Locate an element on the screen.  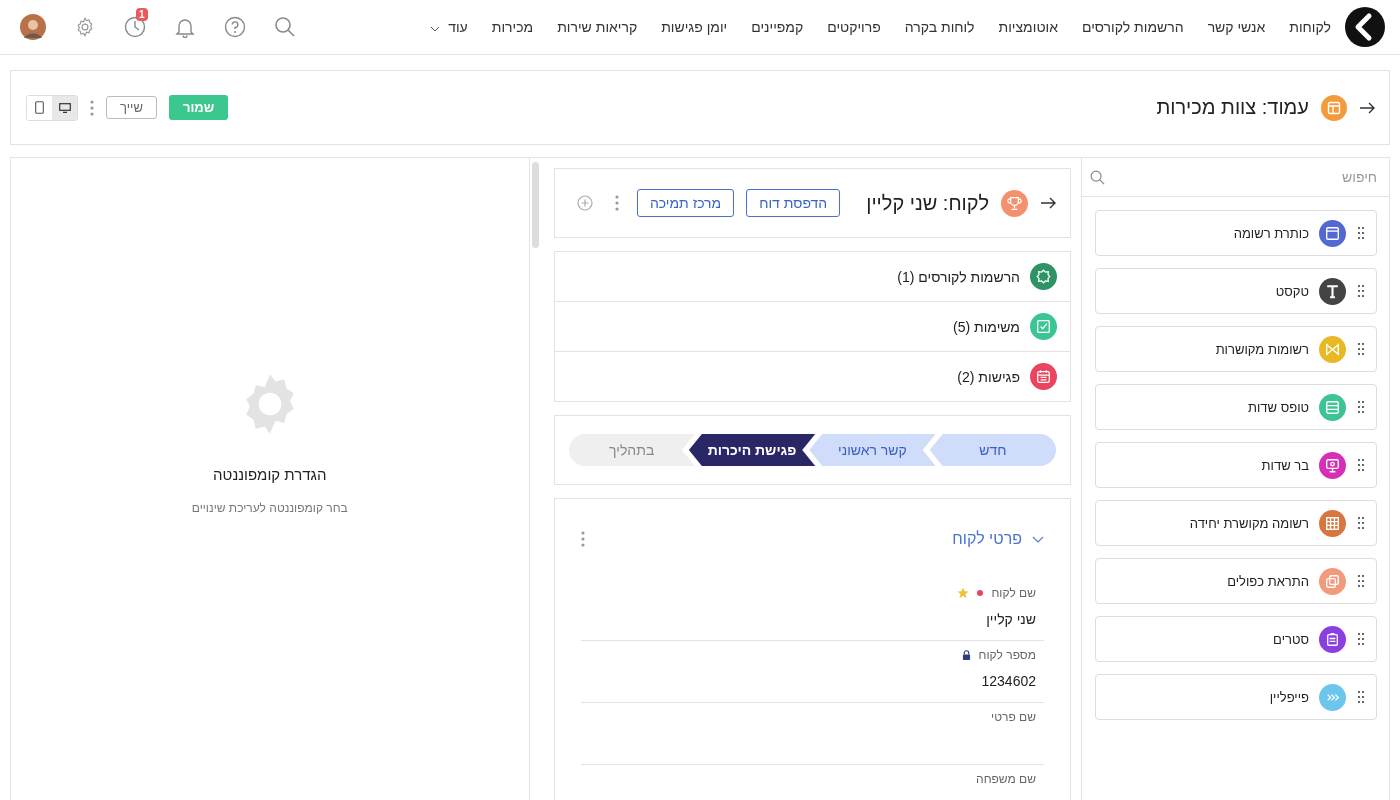
assign-button: שייך is located at coordinates (131, 107).